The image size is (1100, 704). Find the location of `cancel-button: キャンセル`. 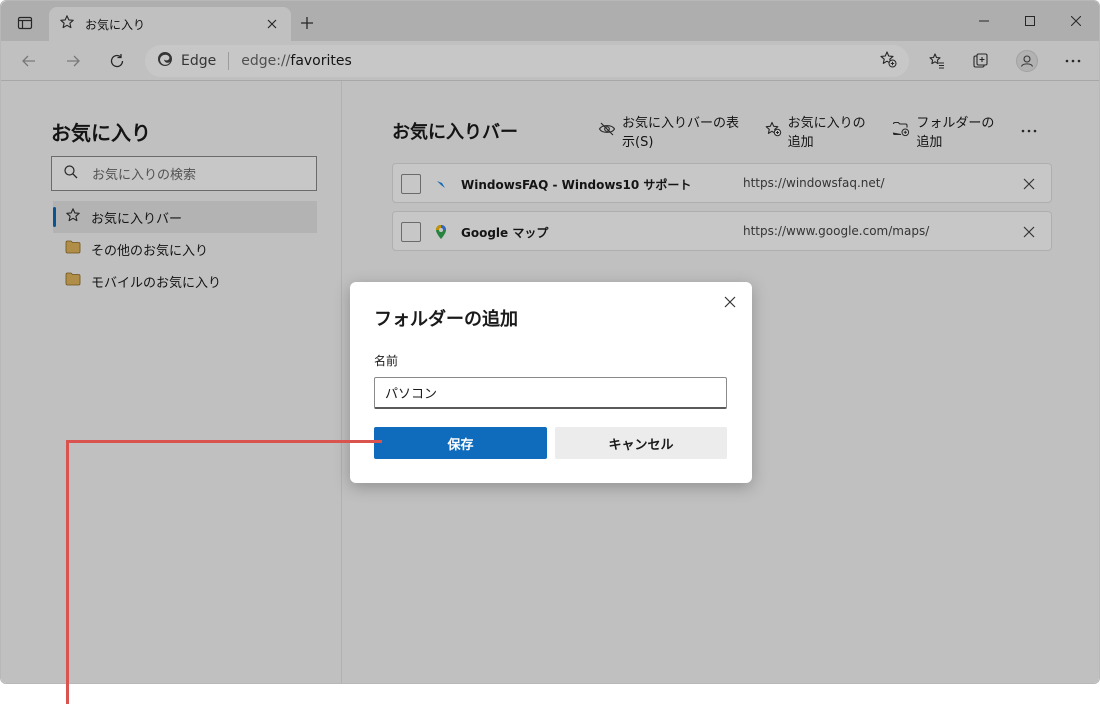

cancel-button: キャンセル is located at coordinates (641, 443).